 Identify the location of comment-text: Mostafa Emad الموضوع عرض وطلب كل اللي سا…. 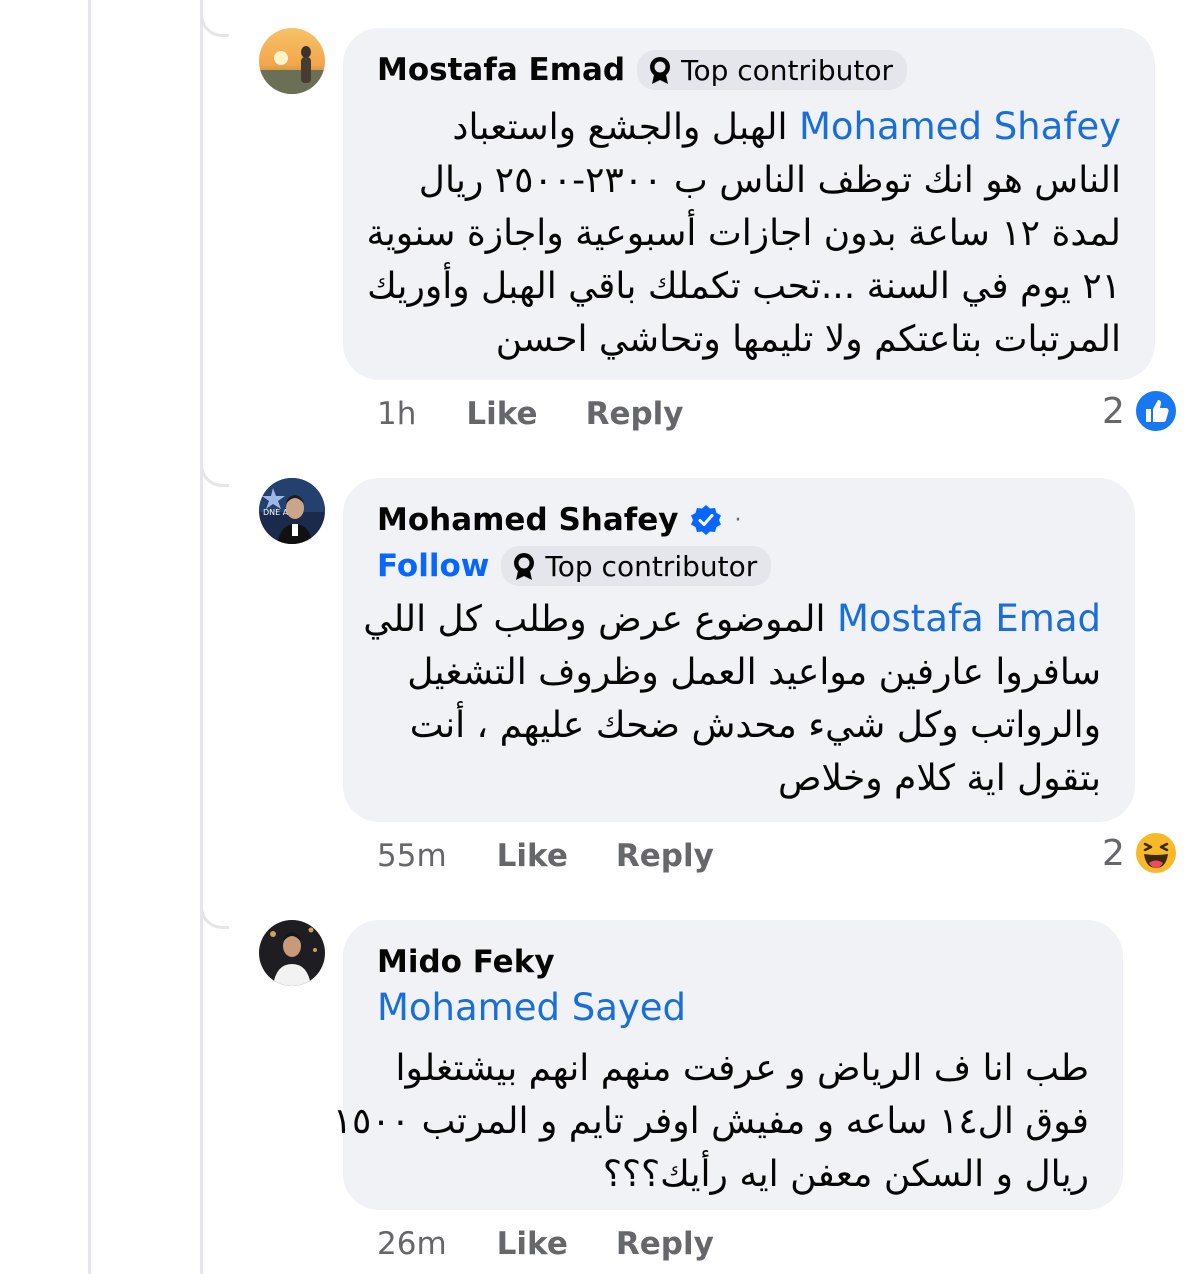
(732, 698).